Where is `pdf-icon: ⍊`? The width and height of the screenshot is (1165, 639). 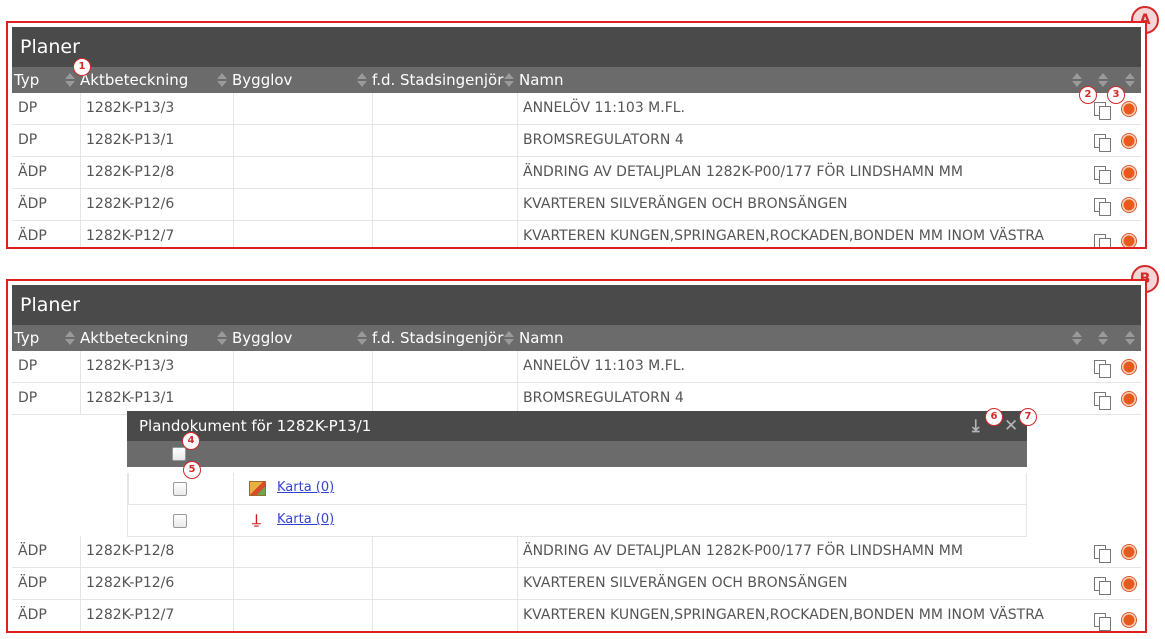
pdf-icon: ⍊ is located at coordinates (256, 520).